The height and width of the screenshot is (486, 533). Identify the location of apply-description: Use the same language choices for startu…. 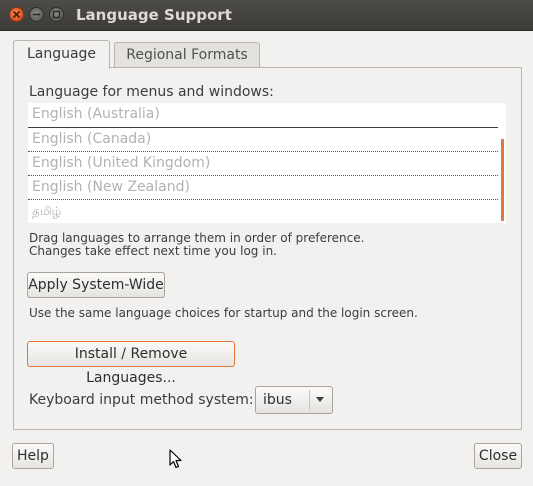
(223, 313).